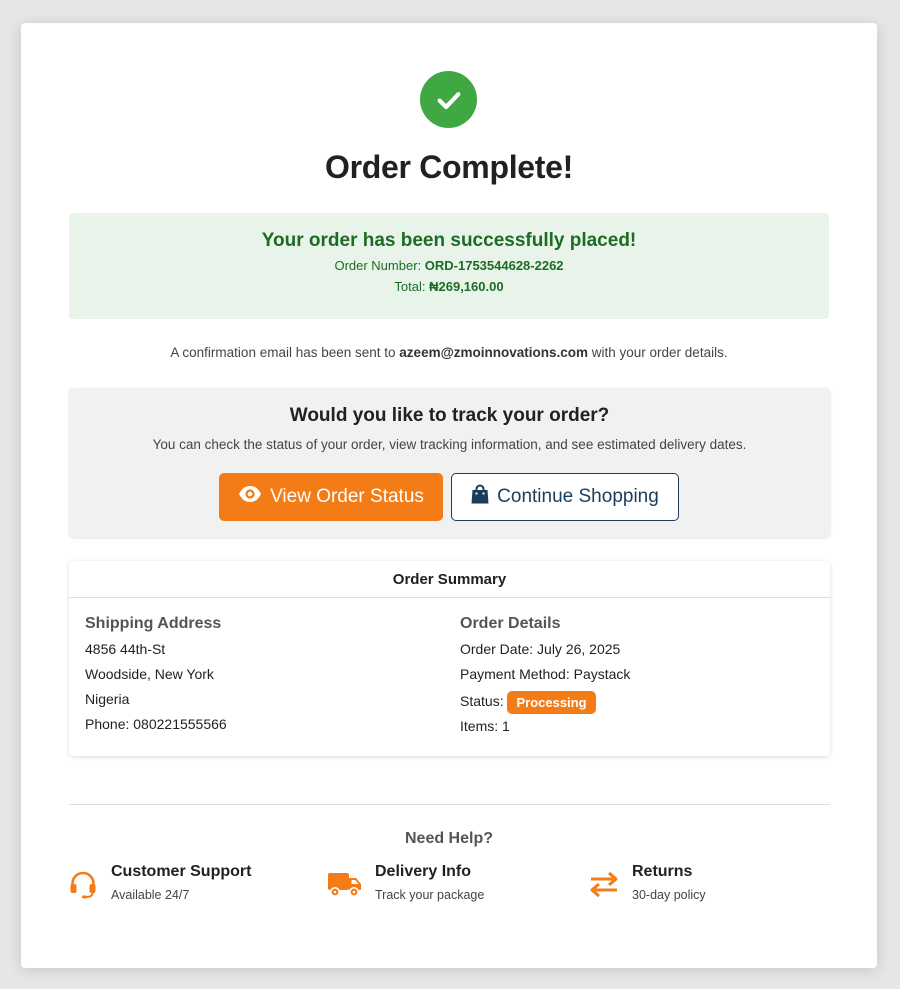 This screenshot has height=989, width=900. What do you see at coordinates (83, 884) in the screenshot?
I see `headset-icon` at bounding box center [83, 884].